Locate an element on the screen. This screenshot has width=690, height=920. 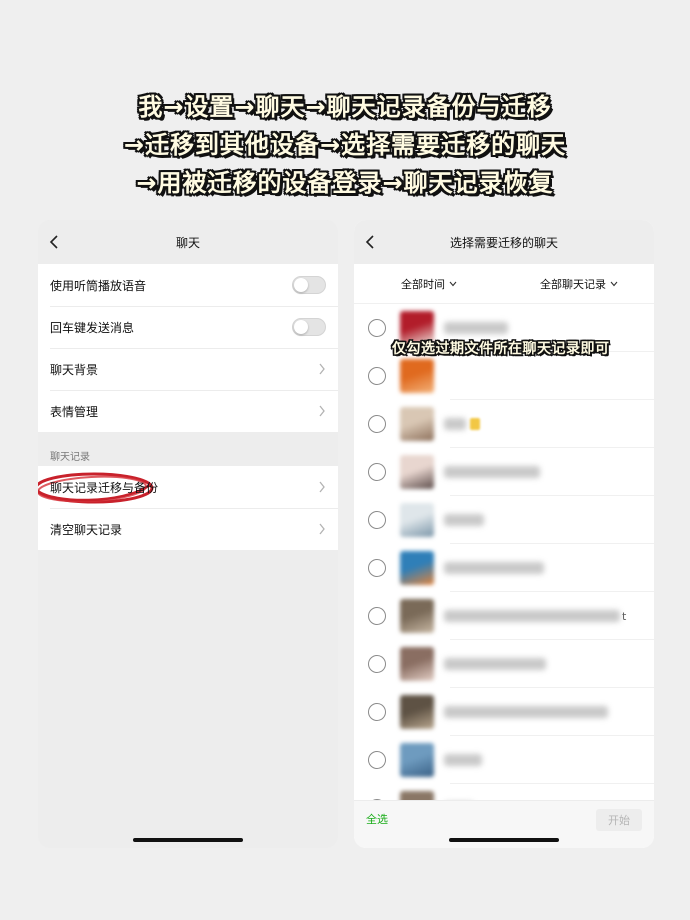
navbar: 聊天 is located at coordinates (188, 242).